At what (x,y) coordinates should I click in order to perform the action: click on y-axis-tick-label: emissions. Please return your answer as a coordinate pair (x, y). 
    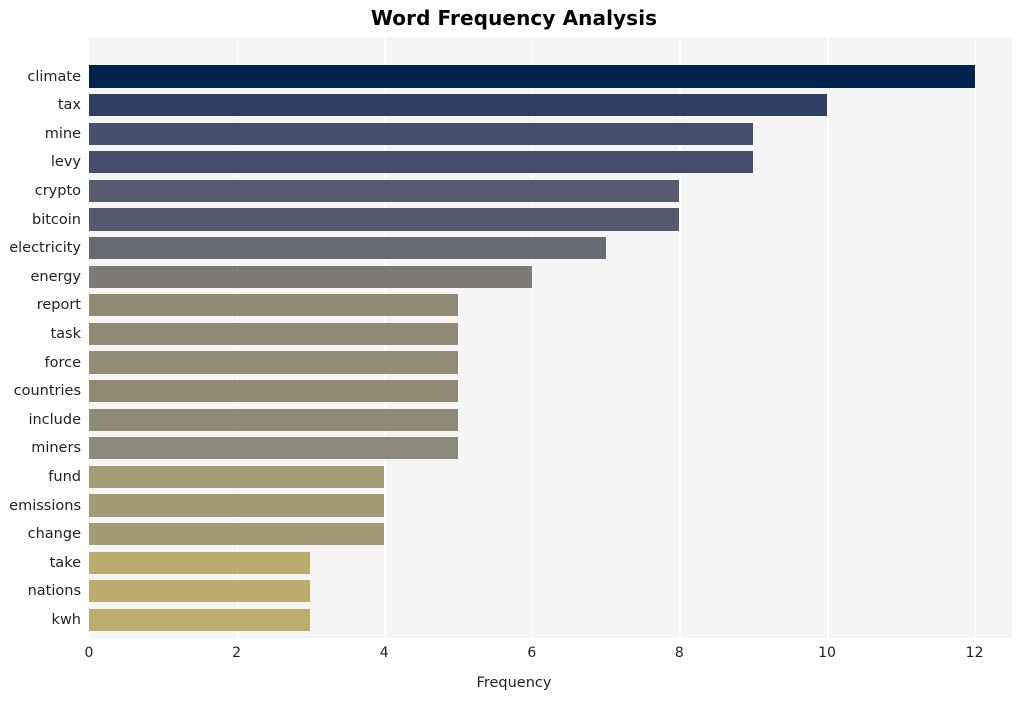
    Looking at the image, I should click on (45, 505).